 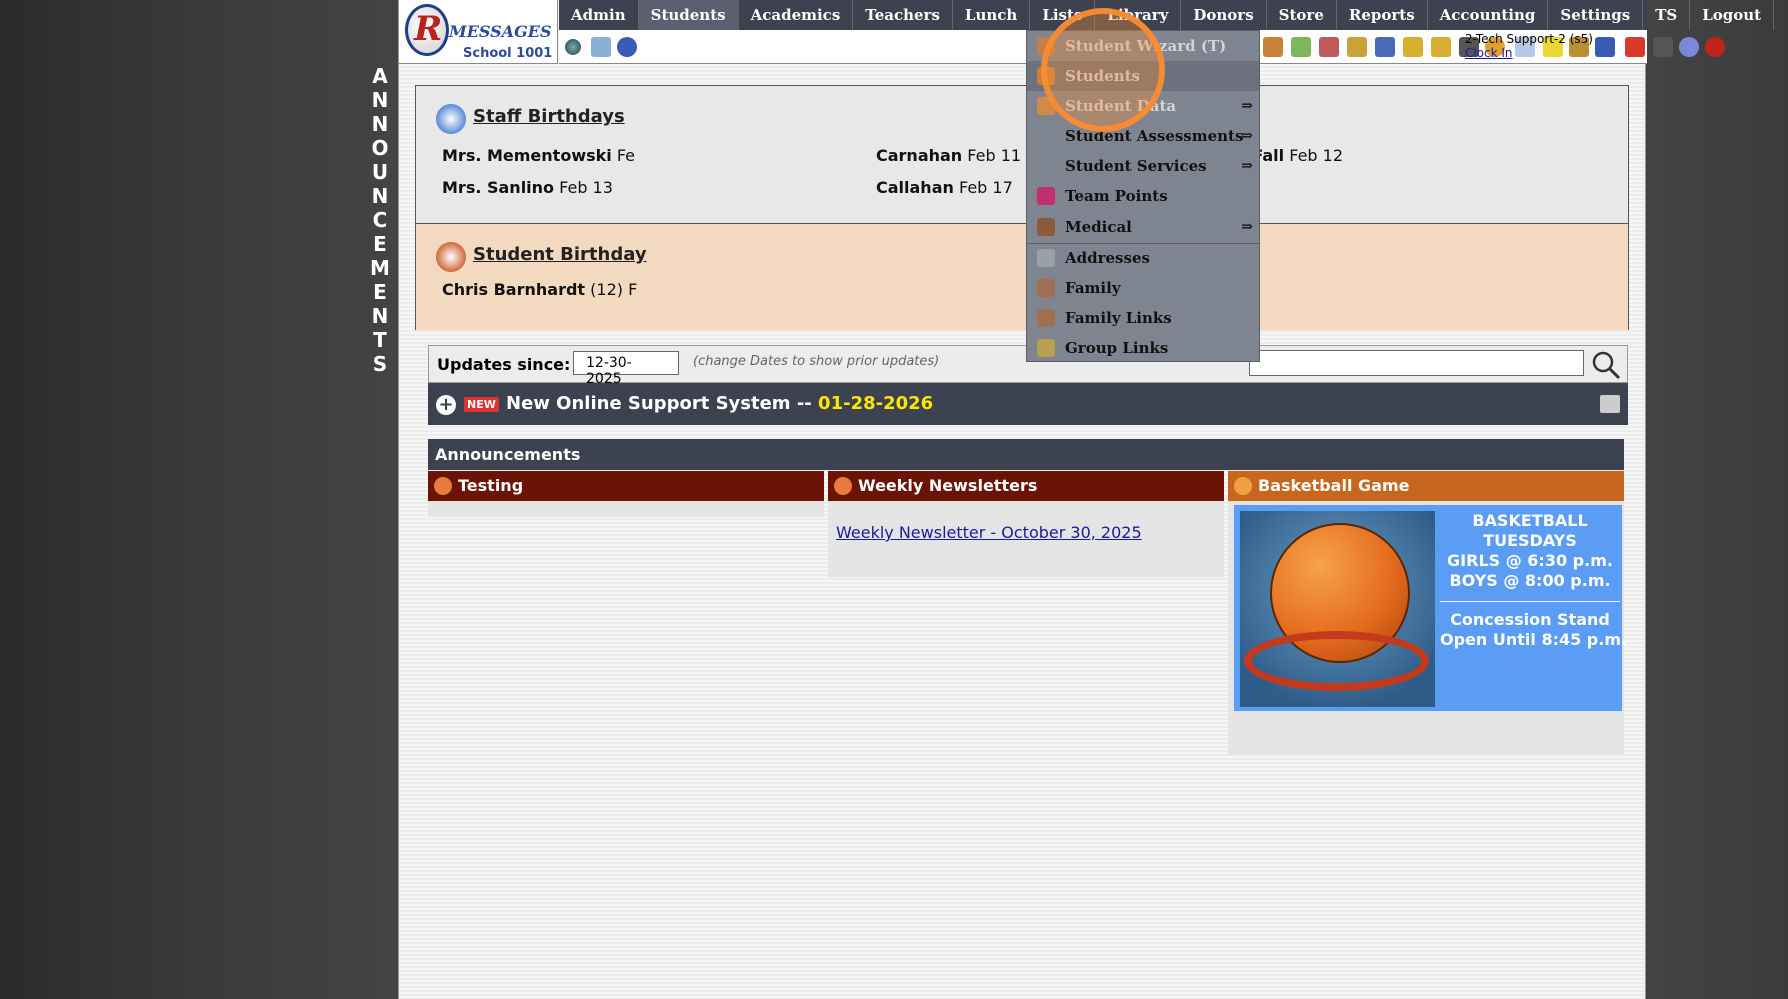 What do you see at coordinates (549, 116) in the screenshot?
I see `staff-birthdays-title: Staff Birthdays` at bounding box center [549, 116].